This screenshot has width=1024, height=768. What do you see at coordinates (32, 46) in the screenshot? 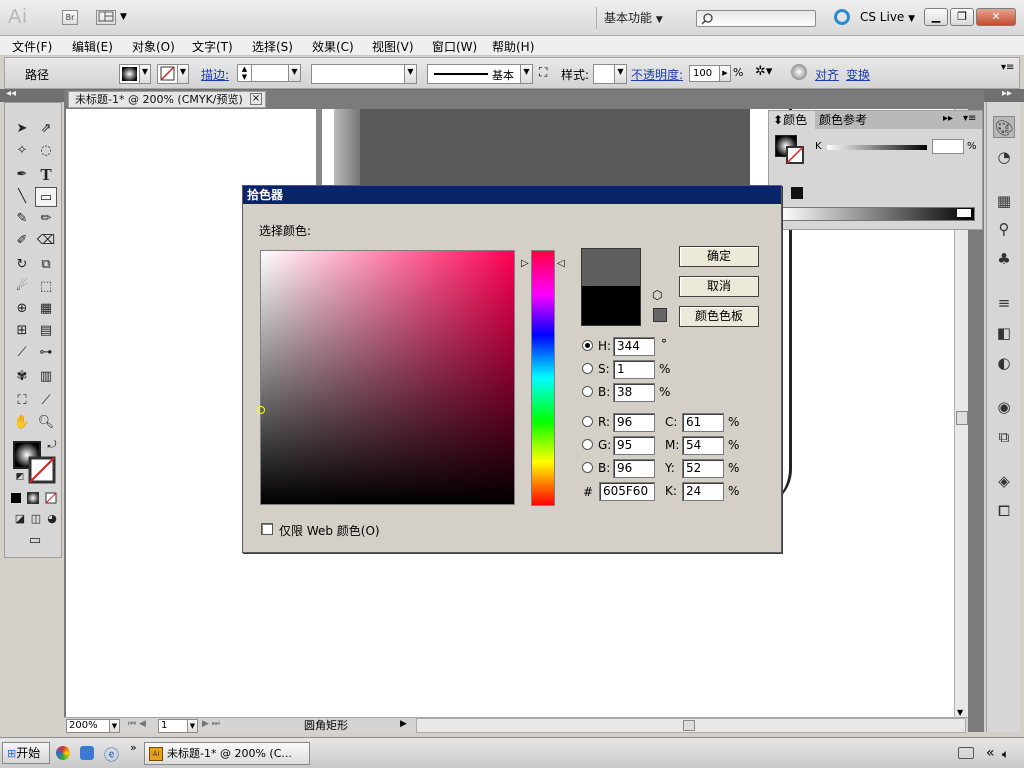
I see `menu-file: 文件(F)` at bounding box center [32, 46].